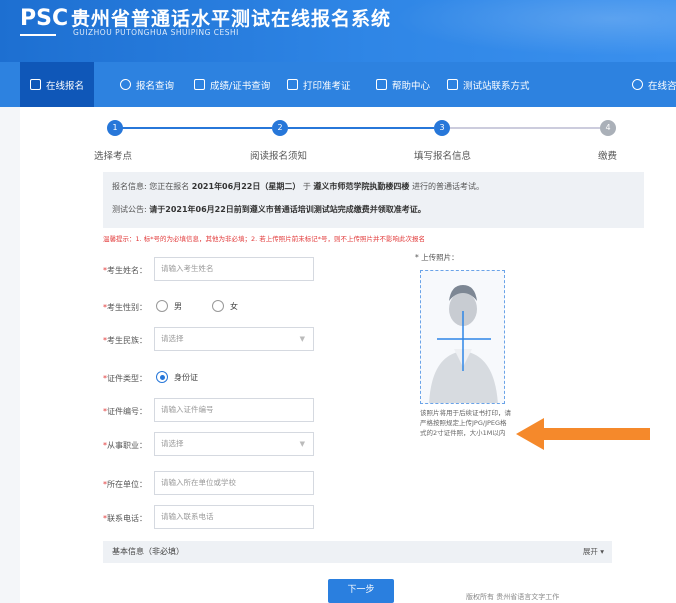 Image resolution: width=676 pixels, height=603 pixels. Describe the element at coordinates (155, 86) in the screenshot. I see `nav-label: 报名查询` at that location.